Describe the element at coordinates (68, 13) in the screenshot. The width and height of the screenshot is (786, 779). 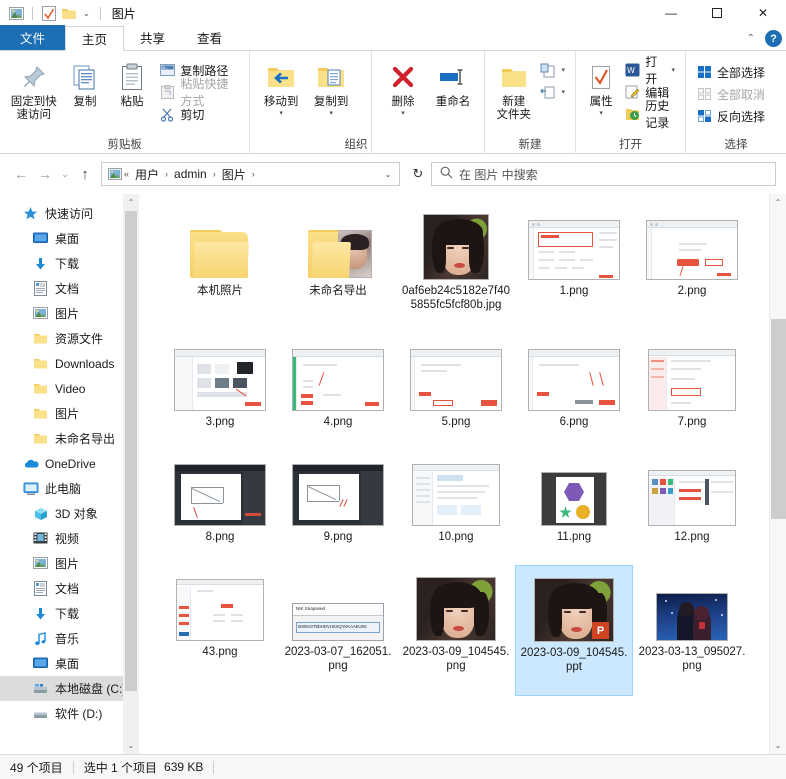
I see `new-folder-icon` at that location.